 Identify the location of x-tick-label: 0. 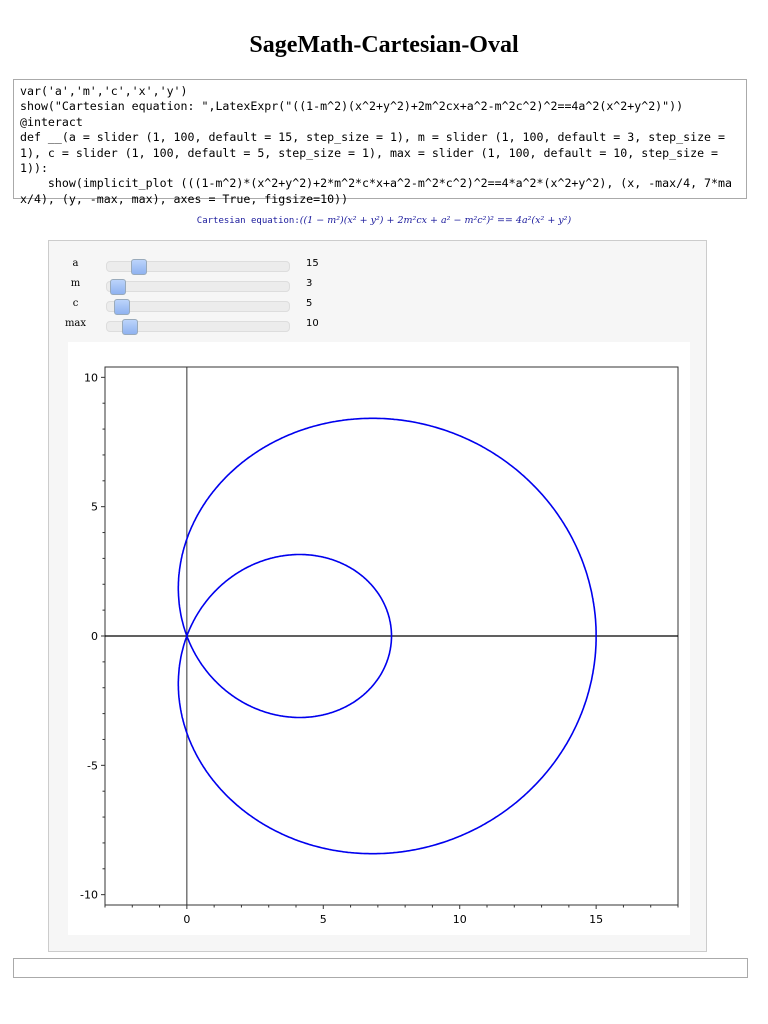
(186, 919).